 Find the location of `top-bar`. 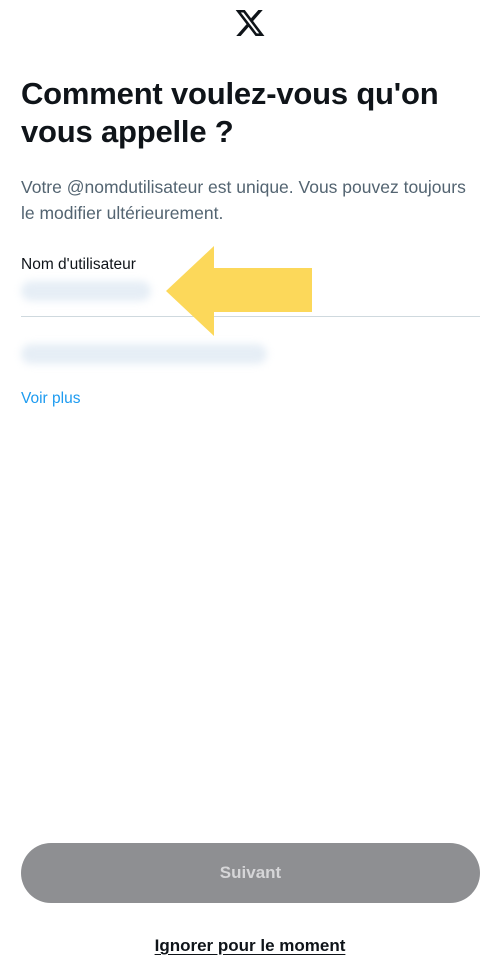

top-bar is located at coordinates (250, 25).